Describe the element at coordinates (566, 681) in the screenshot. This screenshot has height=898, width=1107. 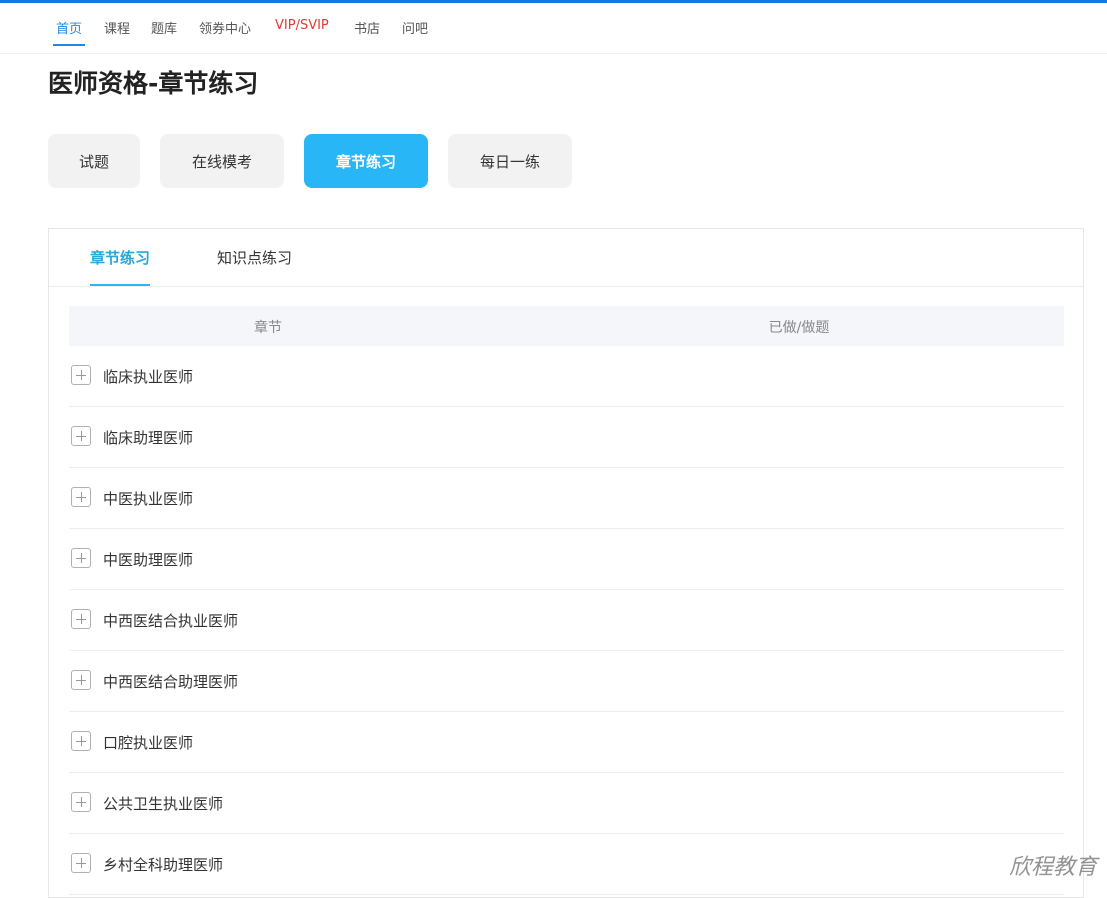
I see `chapter-row: 中西医结合助理医师` at that location.